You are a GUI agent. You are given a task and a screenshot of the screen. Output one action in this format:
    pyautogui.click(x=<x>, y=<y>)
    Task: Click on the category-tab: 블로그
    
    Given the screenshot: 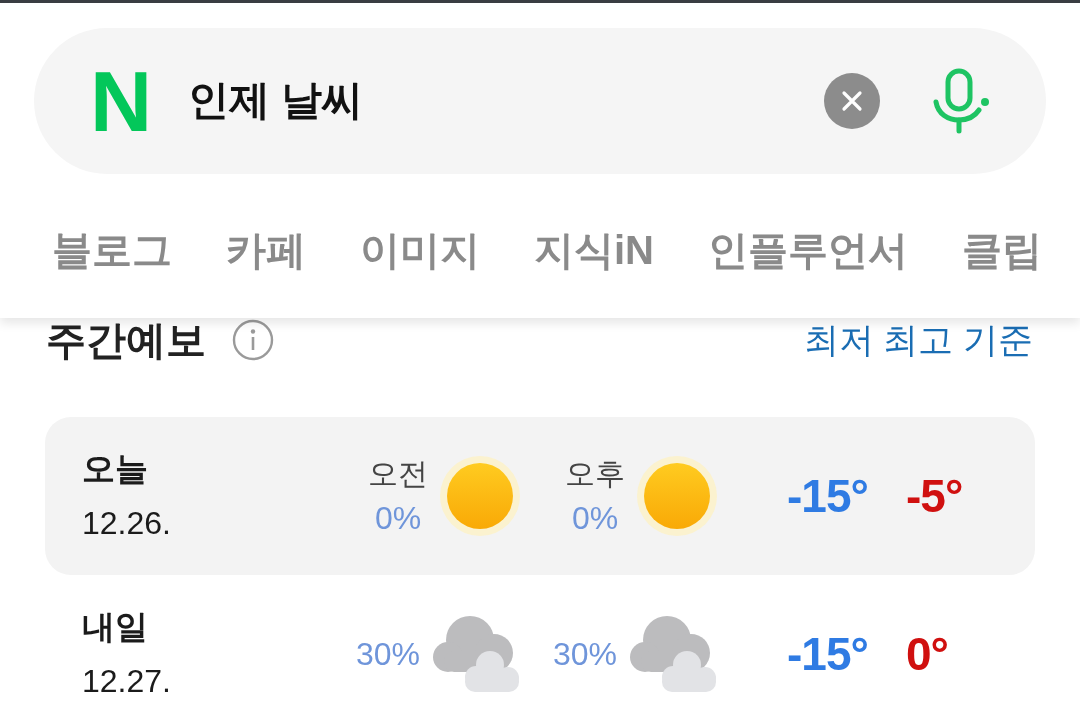 What is the action you would take?
    pyautogui.click(x=112, y=250)
    